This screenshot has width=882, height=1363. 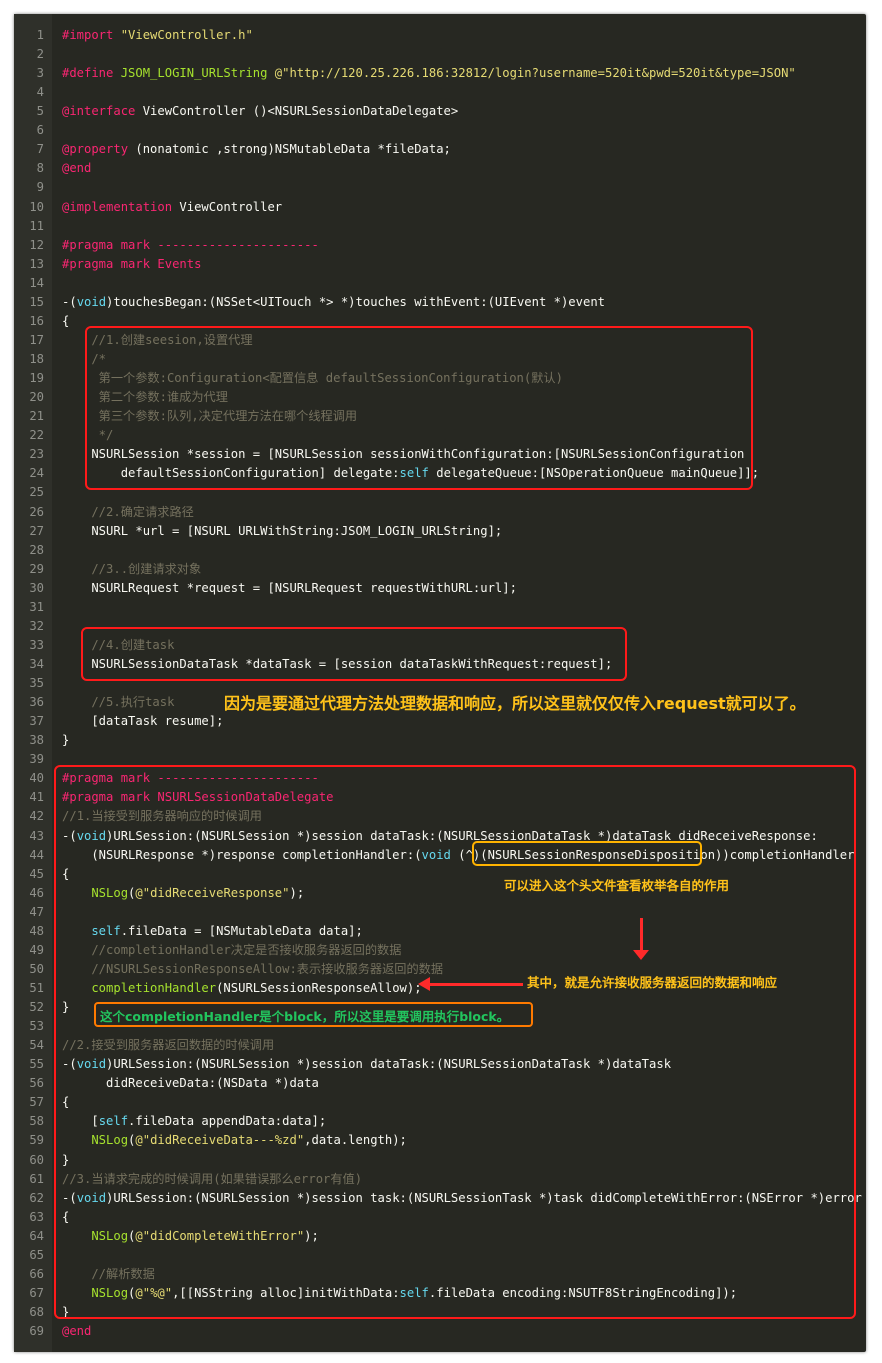 What do you see at coordinates (36, 1121) in the screenshot?
I see `line-number: 58` at bounding box center [36, 1121].